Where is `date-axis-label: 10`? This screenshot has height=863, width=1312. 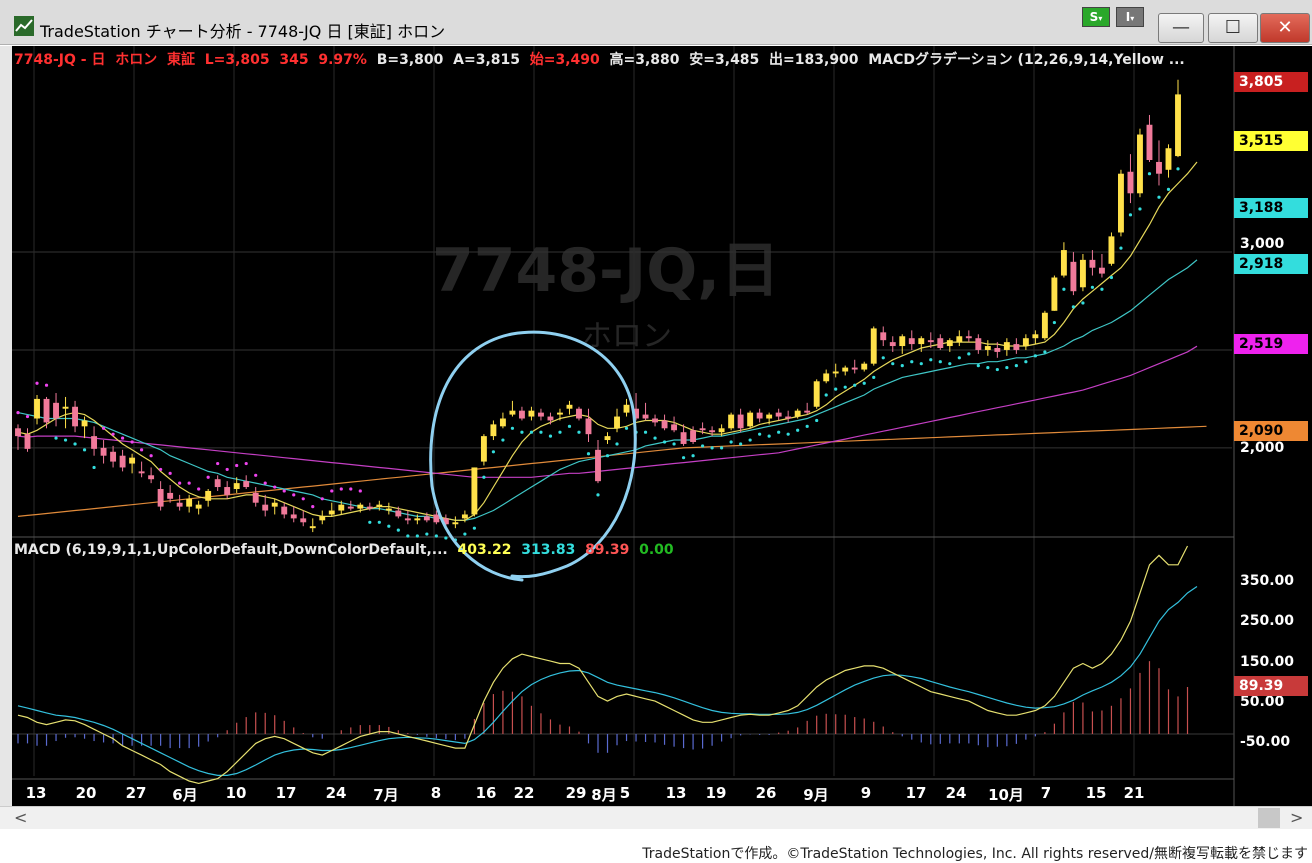
date-axis-label: 10 is located at coordinates (236, 793).